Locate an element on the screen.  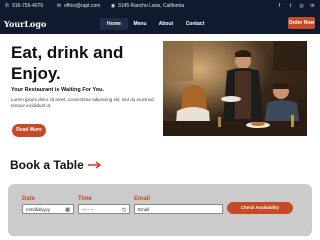
date-placeholder: mm/dd/yyyy is located at coordinates (38, 209).